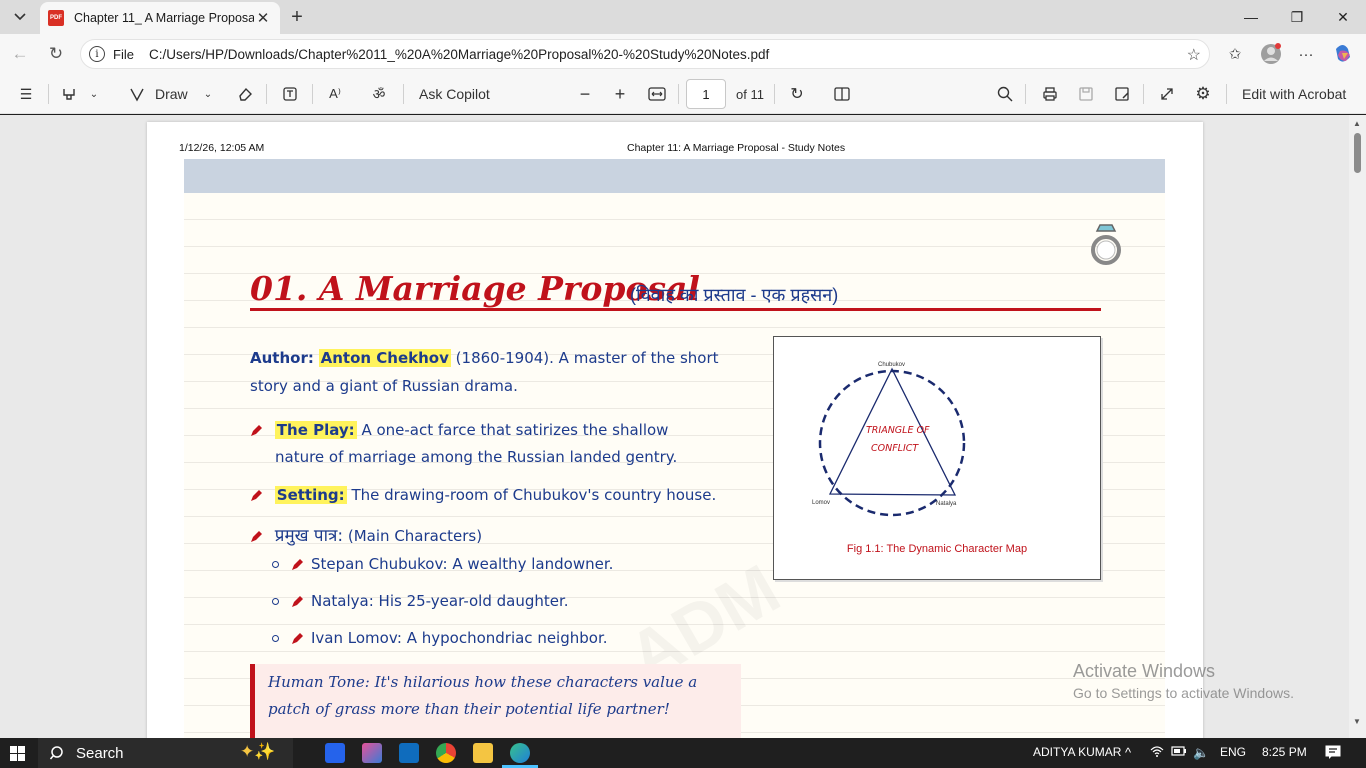  I want to click on mail-app-icon, so click(335, 753).